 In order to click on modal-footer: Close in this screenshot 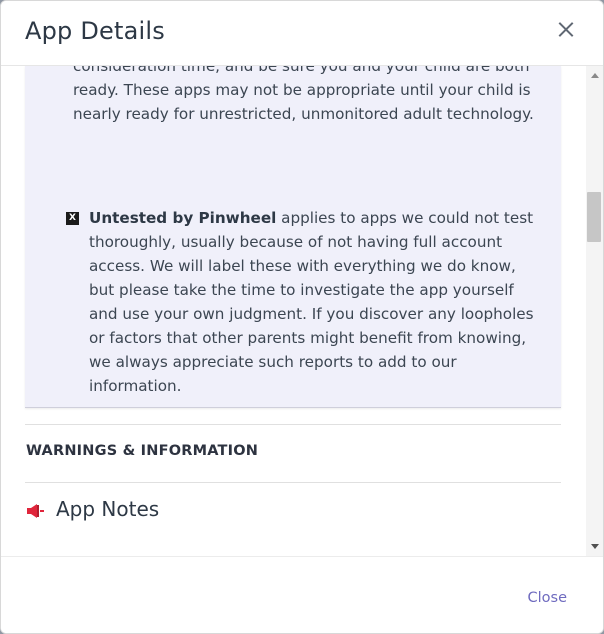, I will do `click(302, 594)`.